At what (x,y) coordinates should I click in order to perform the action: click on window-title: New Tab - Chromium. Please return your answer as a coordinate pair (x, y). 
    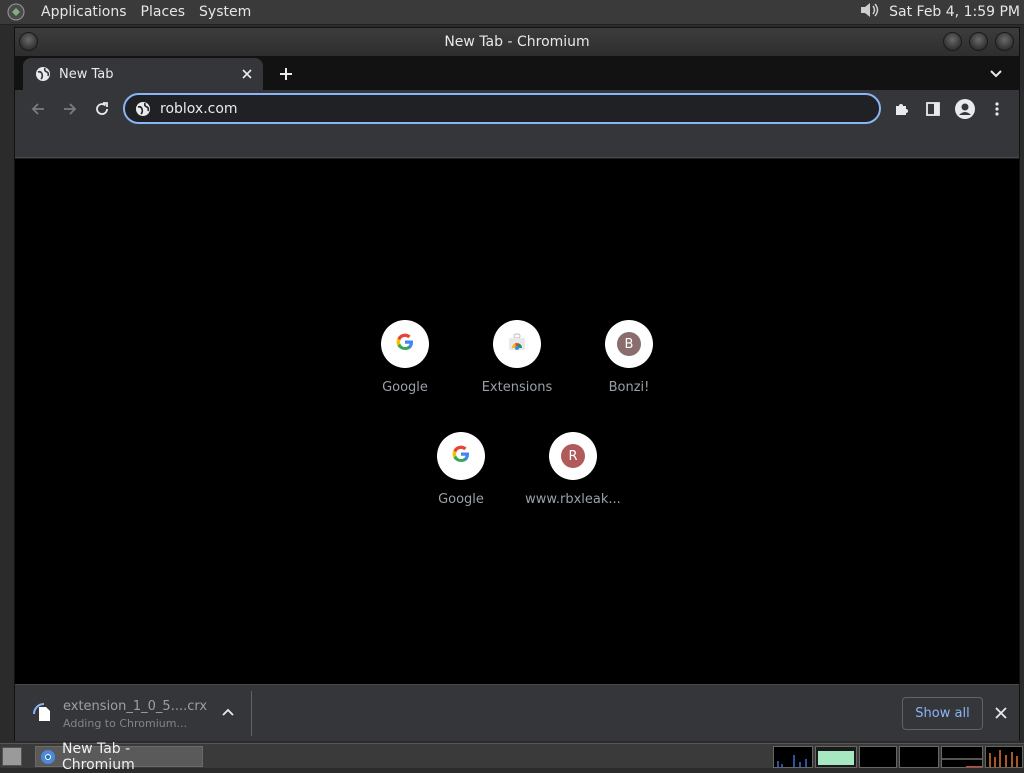
    Looking at the image, I should click on (517, 42).